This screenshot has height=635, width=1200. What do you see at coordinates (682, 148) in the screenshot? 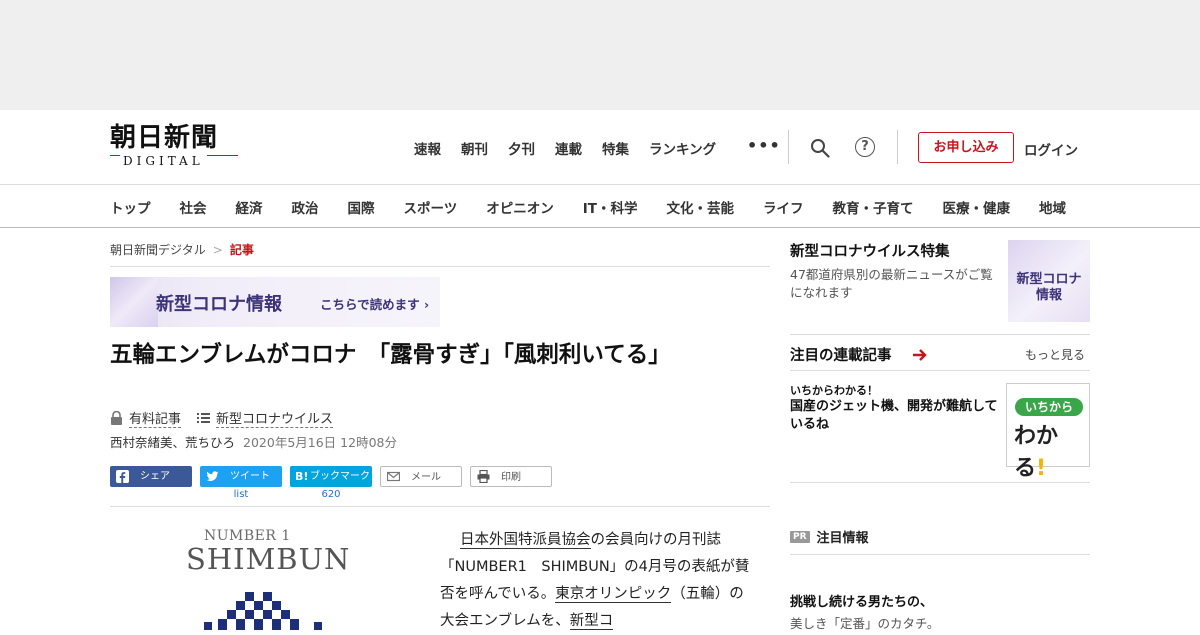
I see `topnav-item-ranking: ランキング` at bounding box center [682, 148].